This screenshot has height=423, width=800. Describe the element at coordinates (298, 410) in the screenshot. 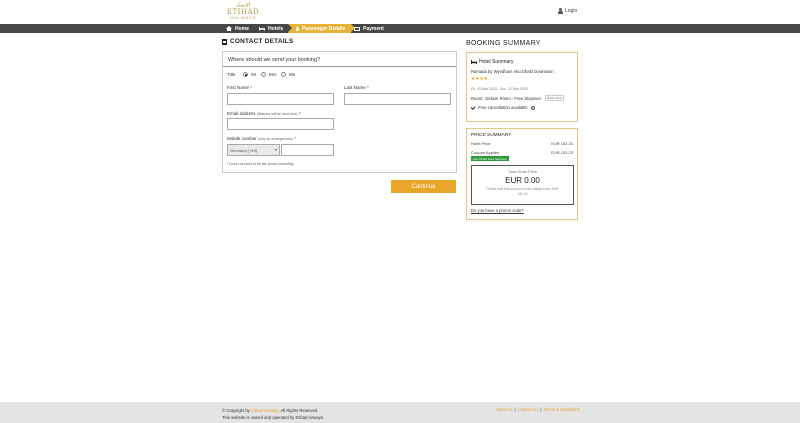

I see `copyright-suffix: . All Rights Reserved.` at that location.